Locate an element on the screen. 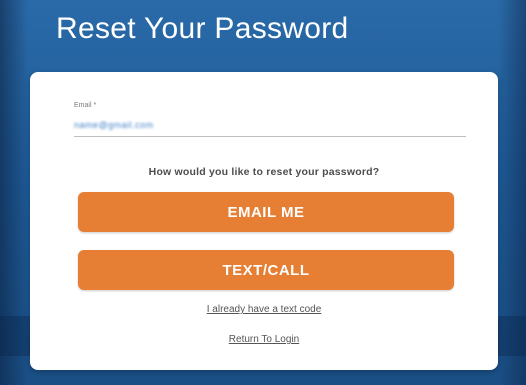  have-text-code-link: I already have a text code is located at coordinates (264, 309).